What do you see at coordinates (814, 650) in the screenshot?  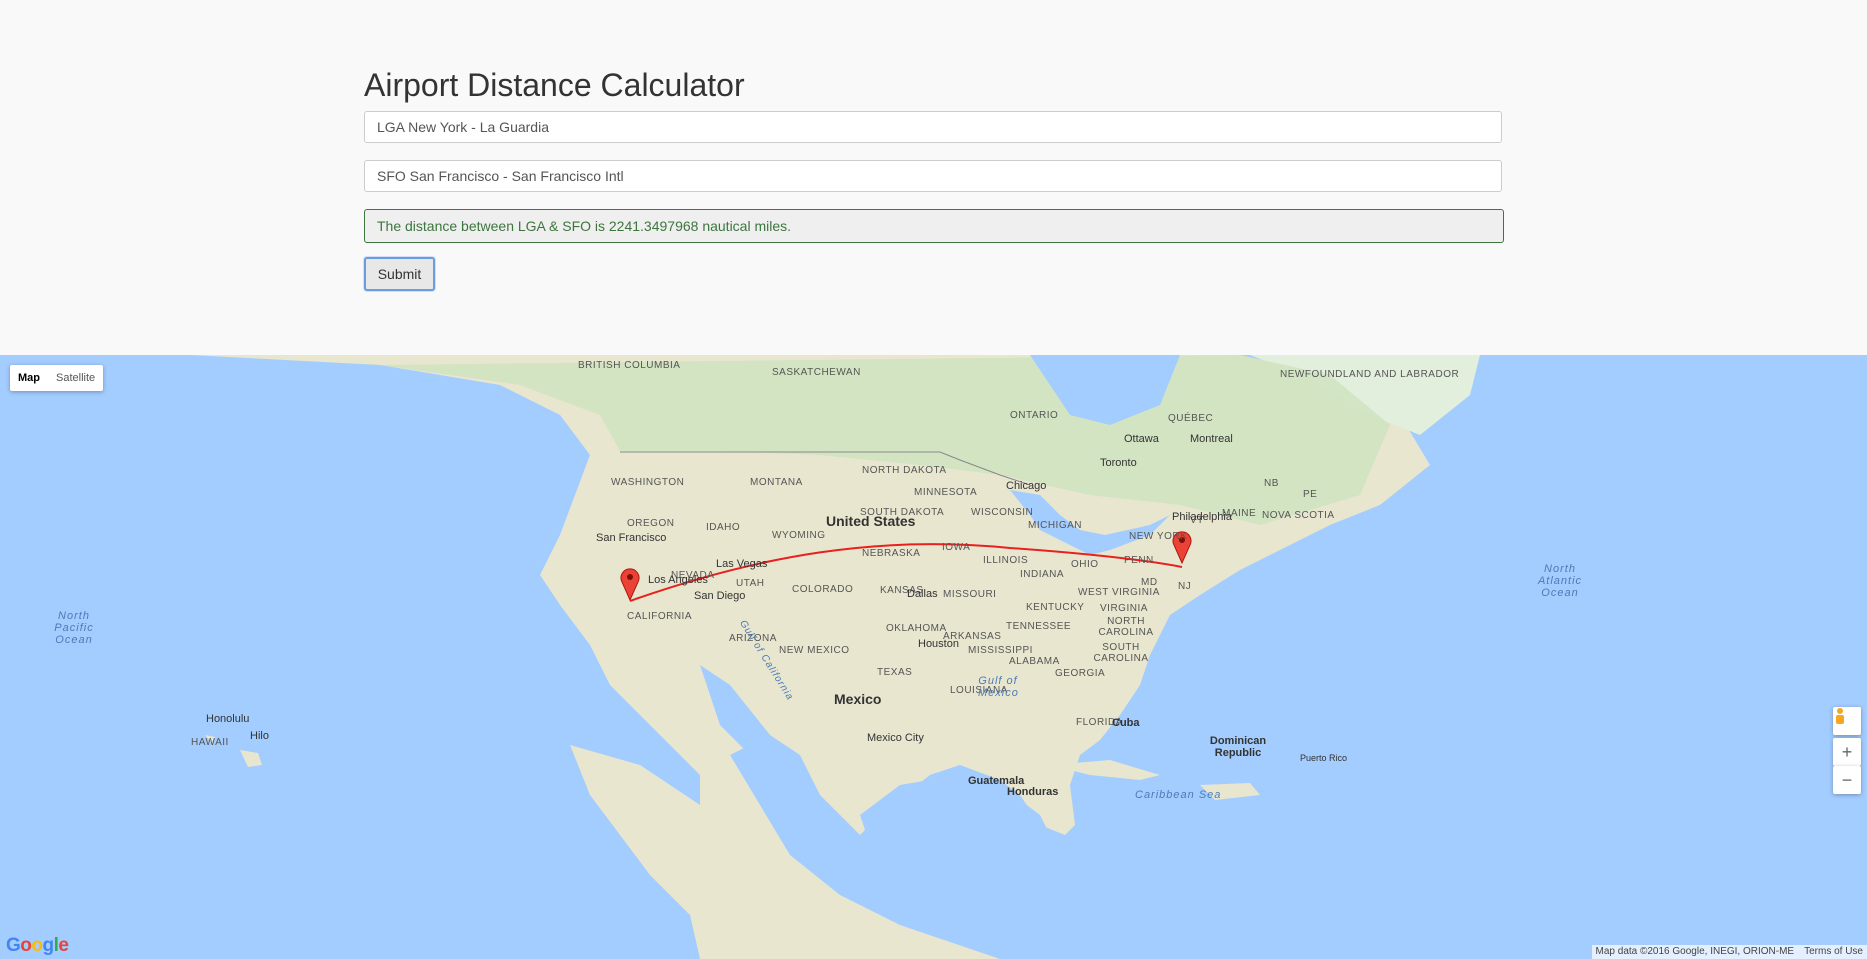 I see `region-label: NEW MEXICO` at bounding box center [814, 650].